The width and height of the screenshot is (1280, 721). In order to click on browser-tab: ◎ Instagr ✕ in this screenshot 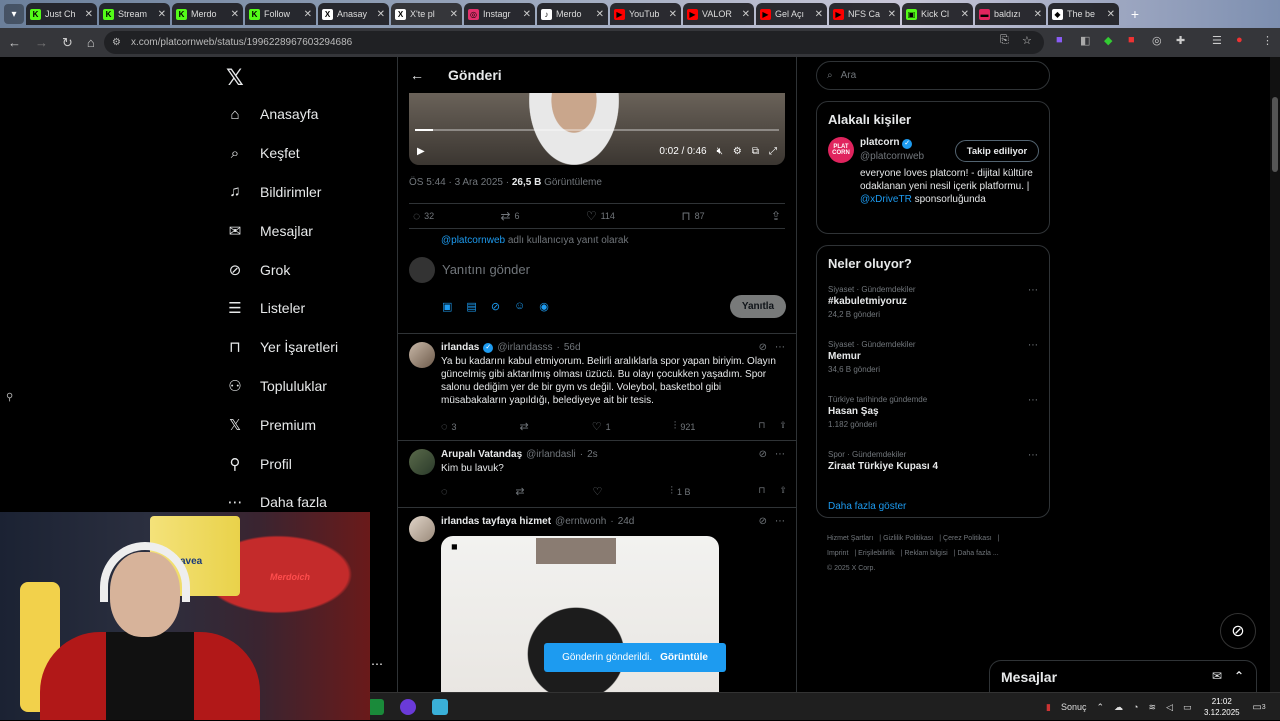, I will do `click(499, 14)`.